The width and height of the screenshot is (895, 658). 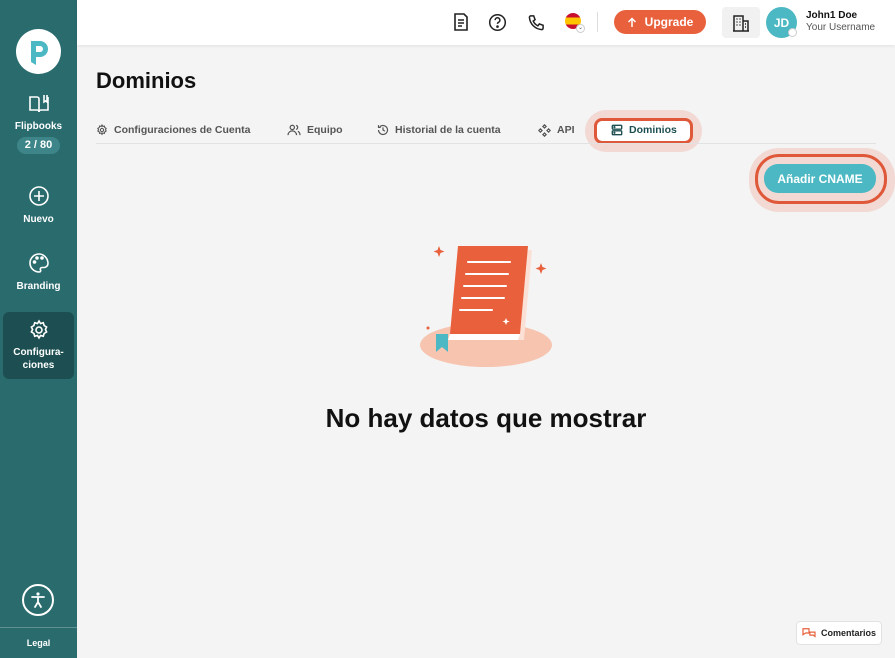 I want to click on accessibility-button, so click(x=38, y=600).